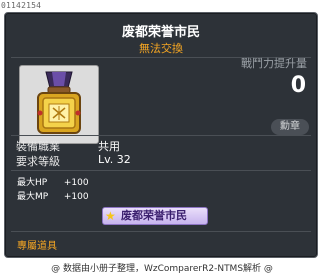  Describe the element at coordinates (38, 161) in the screenshot. I see `required-level-label: 要求等級` at that location.